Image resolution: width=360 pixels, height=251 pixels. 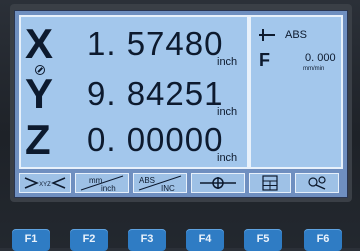 What do you see at coordinates (320, 58) in the screenshot?
I see `feed-value: 0. 000` at bounding box center [320, 58].